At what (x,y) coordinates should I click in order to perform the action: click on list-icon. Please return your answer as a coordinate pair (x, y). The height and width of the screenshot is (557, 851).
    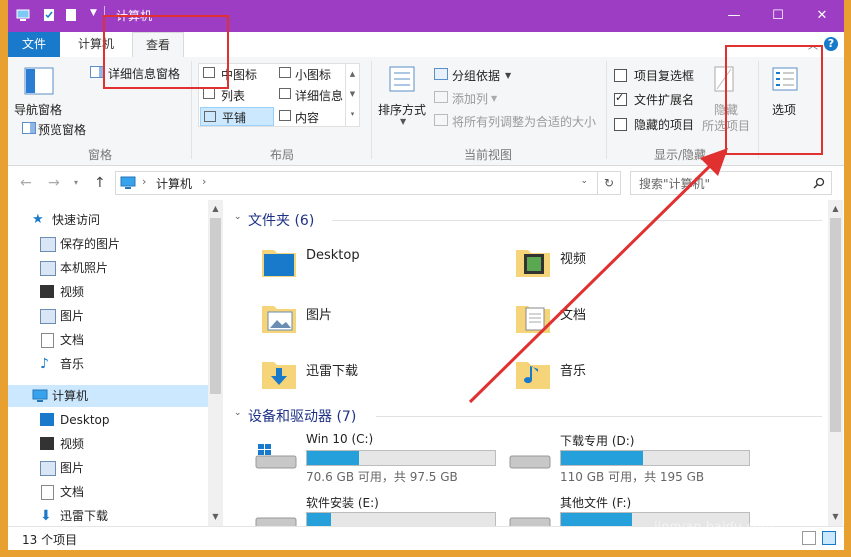
    Looking at the image, I should click on (209, 93).